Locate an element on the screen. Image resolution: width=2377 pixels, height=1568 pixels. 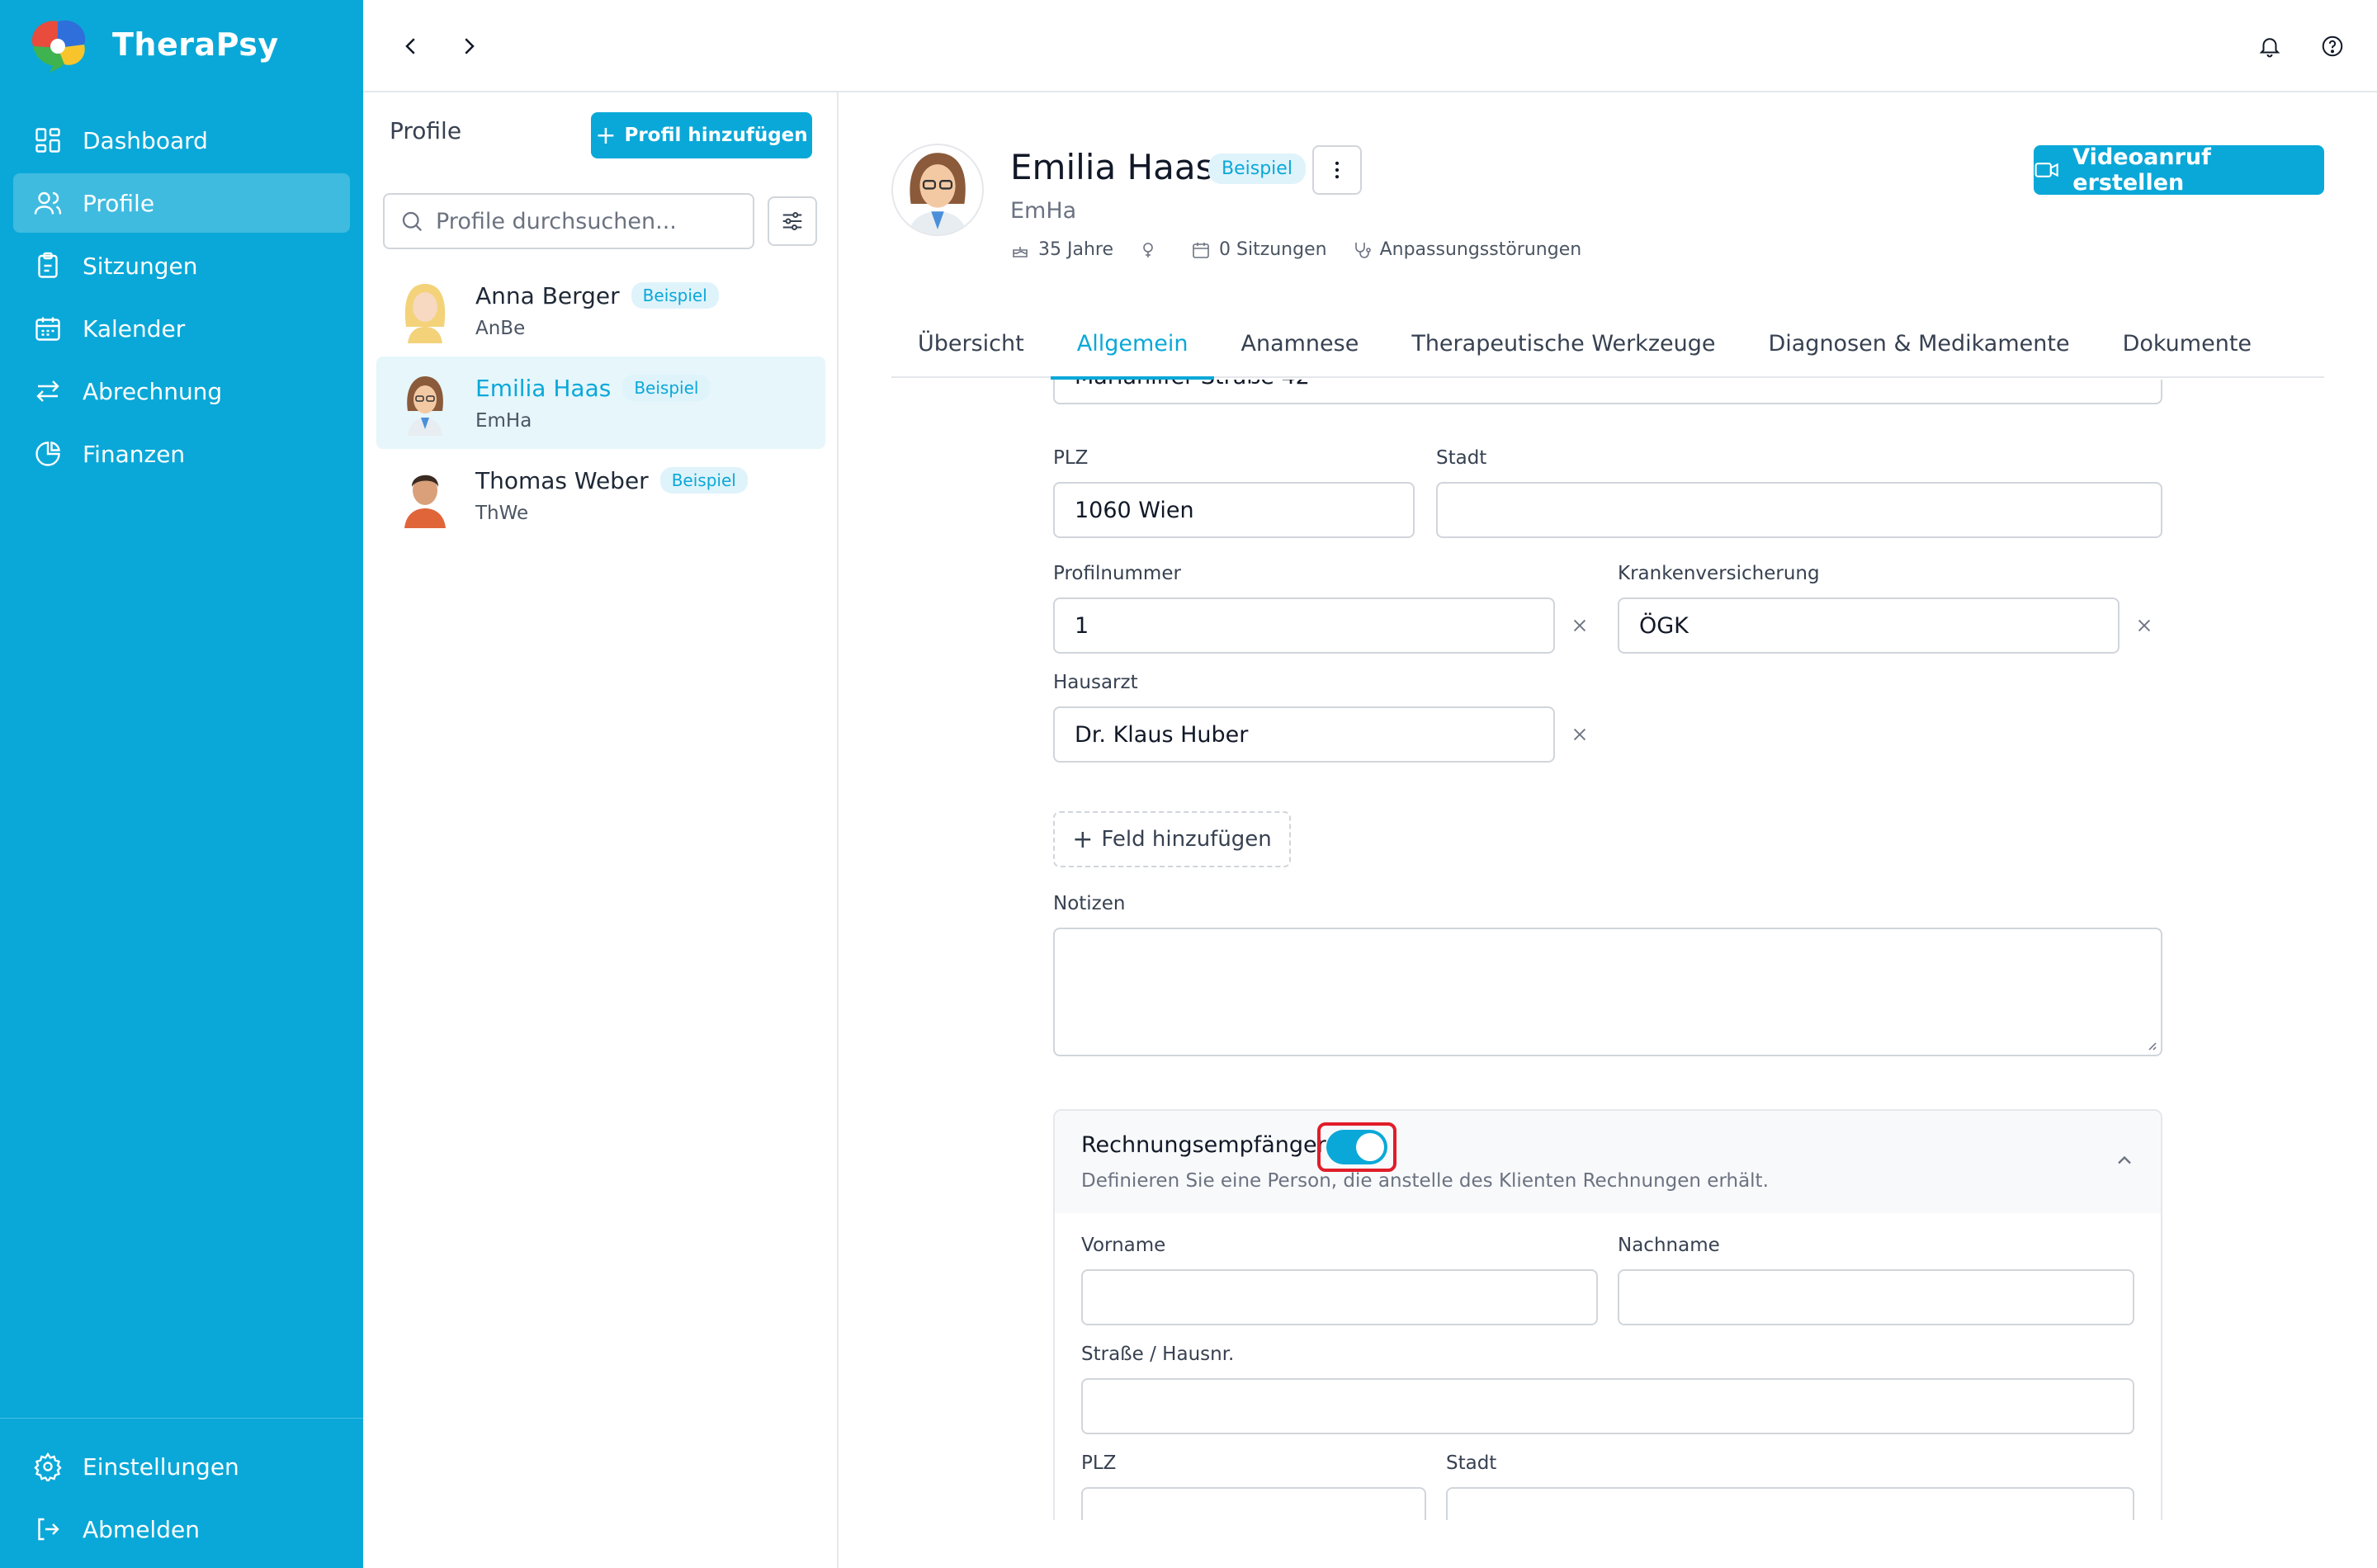
cake-icon is located at coordinates (1020, 251).